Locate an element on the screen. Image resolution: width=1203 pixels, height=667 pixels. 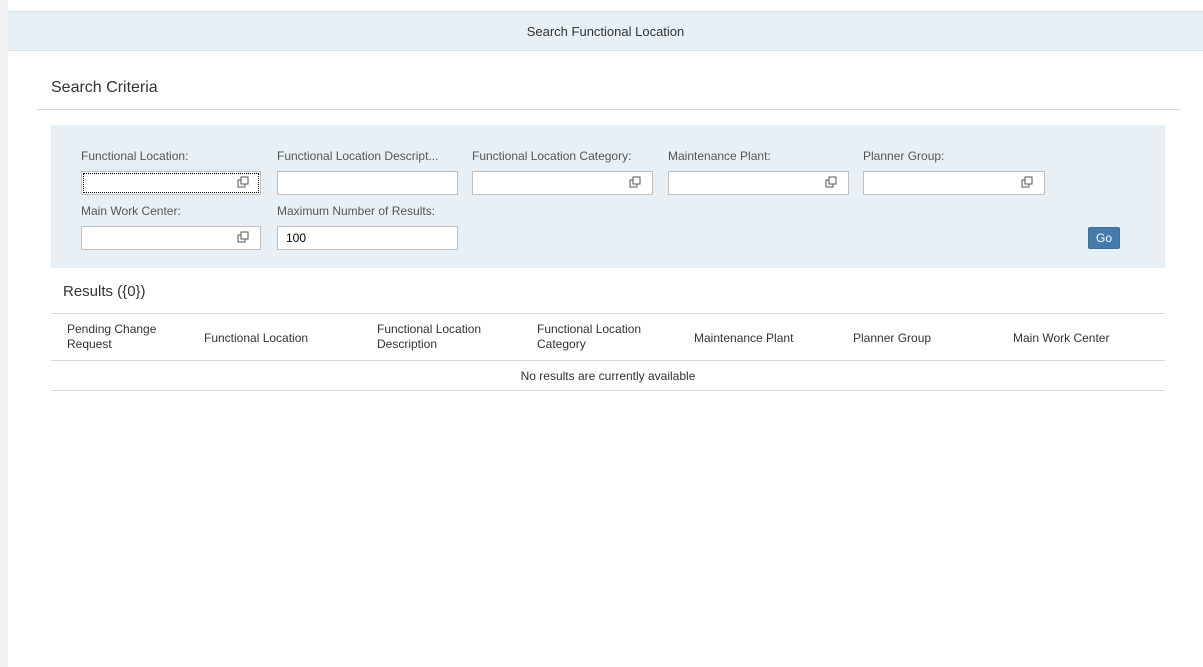
page-title-bar: Search Functional Location is located at coordinates (605, 31).